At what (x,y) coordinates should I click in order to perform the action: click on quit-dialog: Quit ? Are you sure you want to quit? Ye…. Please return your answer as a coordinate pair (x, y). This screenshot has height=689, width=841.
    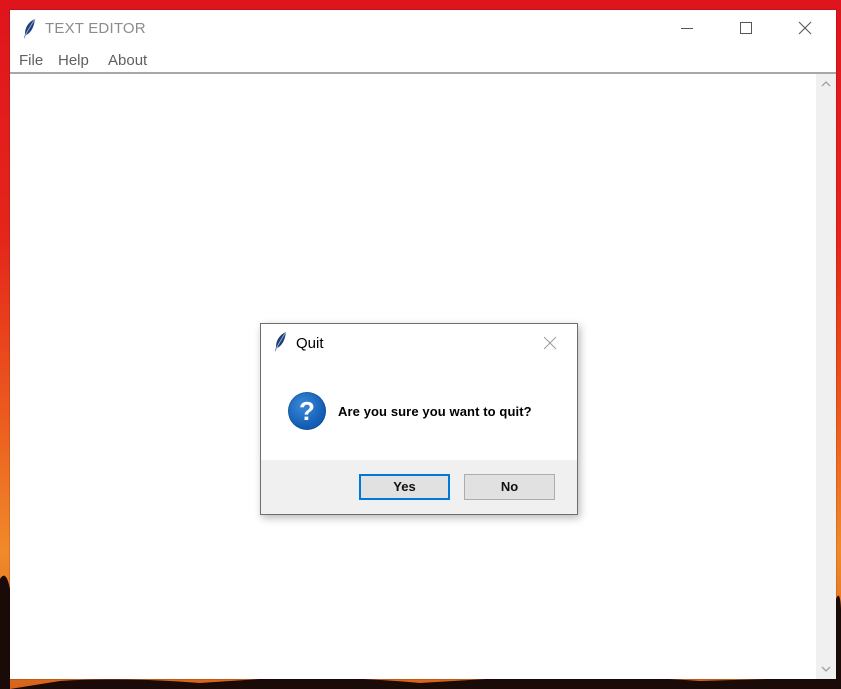
    Looking at the image, I should click on (419, 419).